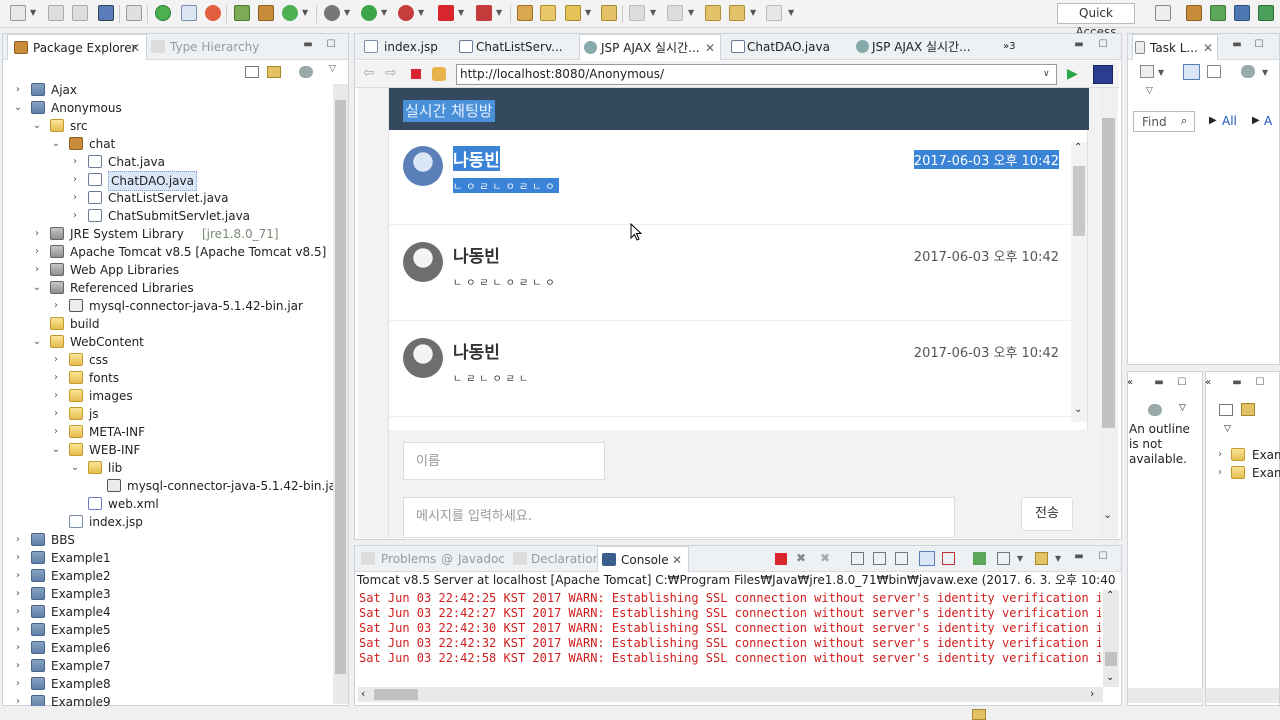  What do you see at coordinates (163, 13) in the screenshot?
I see `debug-server-icon` at bounding box center [163, 13].